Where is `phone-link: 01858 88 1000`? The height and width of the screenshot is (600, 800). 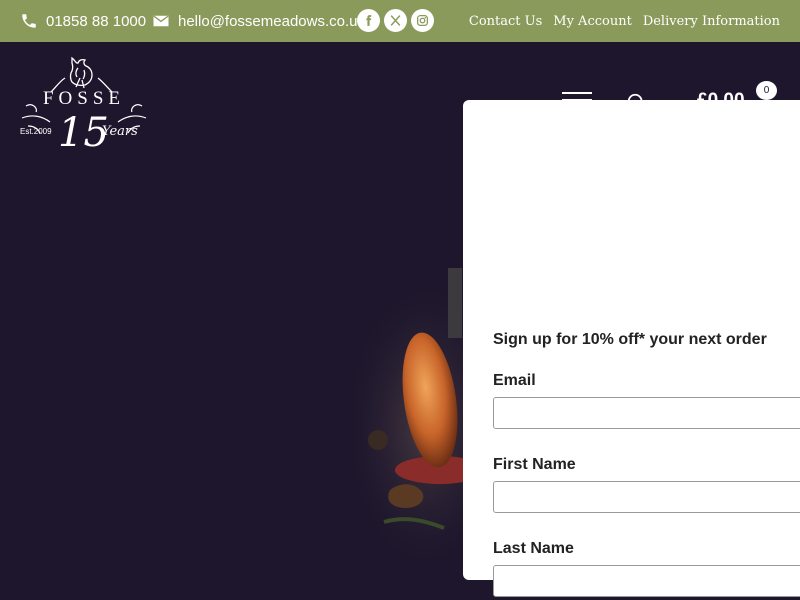
phone-link: 01858 88 1000 is located at coordinates (83, 21).